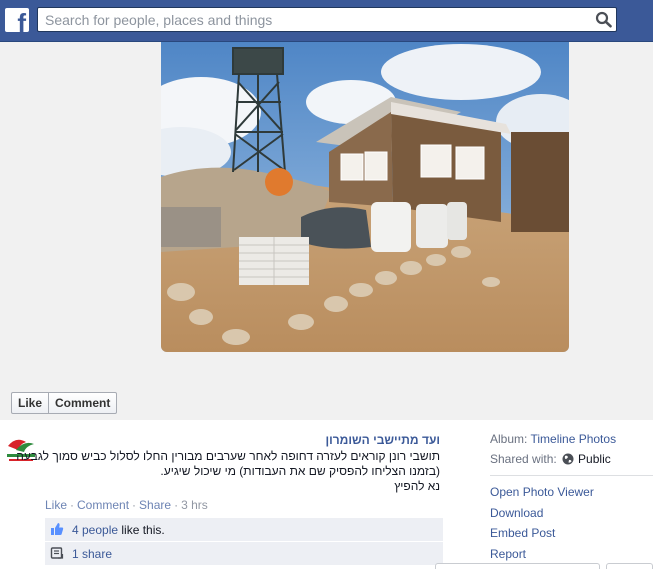 This screenshot has width=653, height=569. I want to click on photo-actions: Like Comment, so click(64, 403).